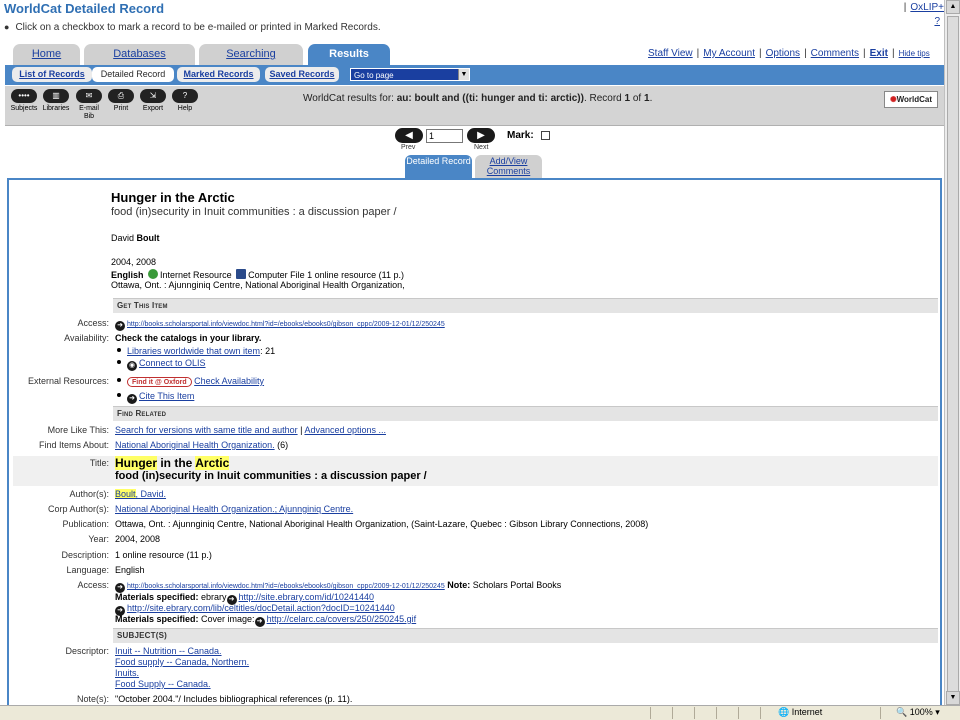 The height and width of the screenshot is (720, 960). Describe the element at coordinates (545, 135) in the screenshot. I see `mark-checkbox` at that location.